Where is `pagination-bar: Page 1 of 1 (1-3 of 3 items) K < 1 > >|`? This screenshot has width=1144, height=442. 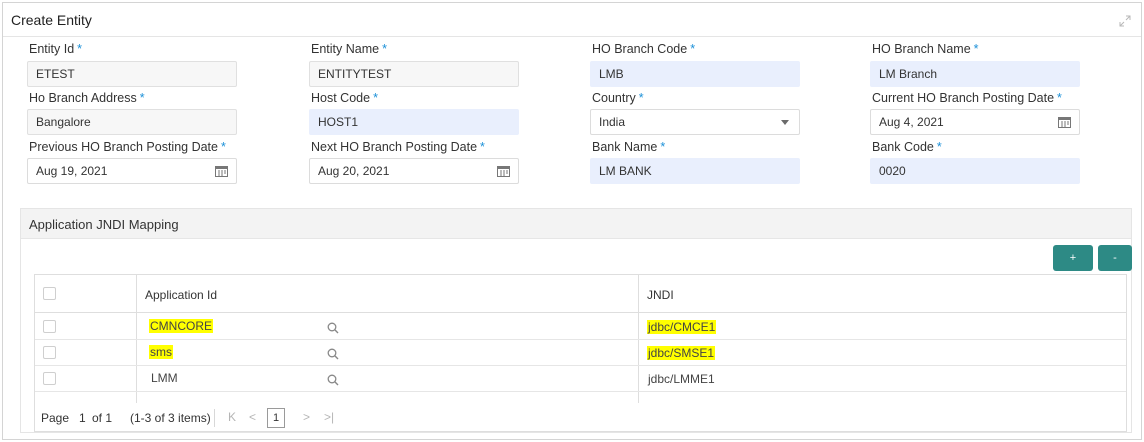
pagination-bar: Page 1 of 1 (1-3 of 3 items) K < 1 > >| is located at coordinates (580, 418).